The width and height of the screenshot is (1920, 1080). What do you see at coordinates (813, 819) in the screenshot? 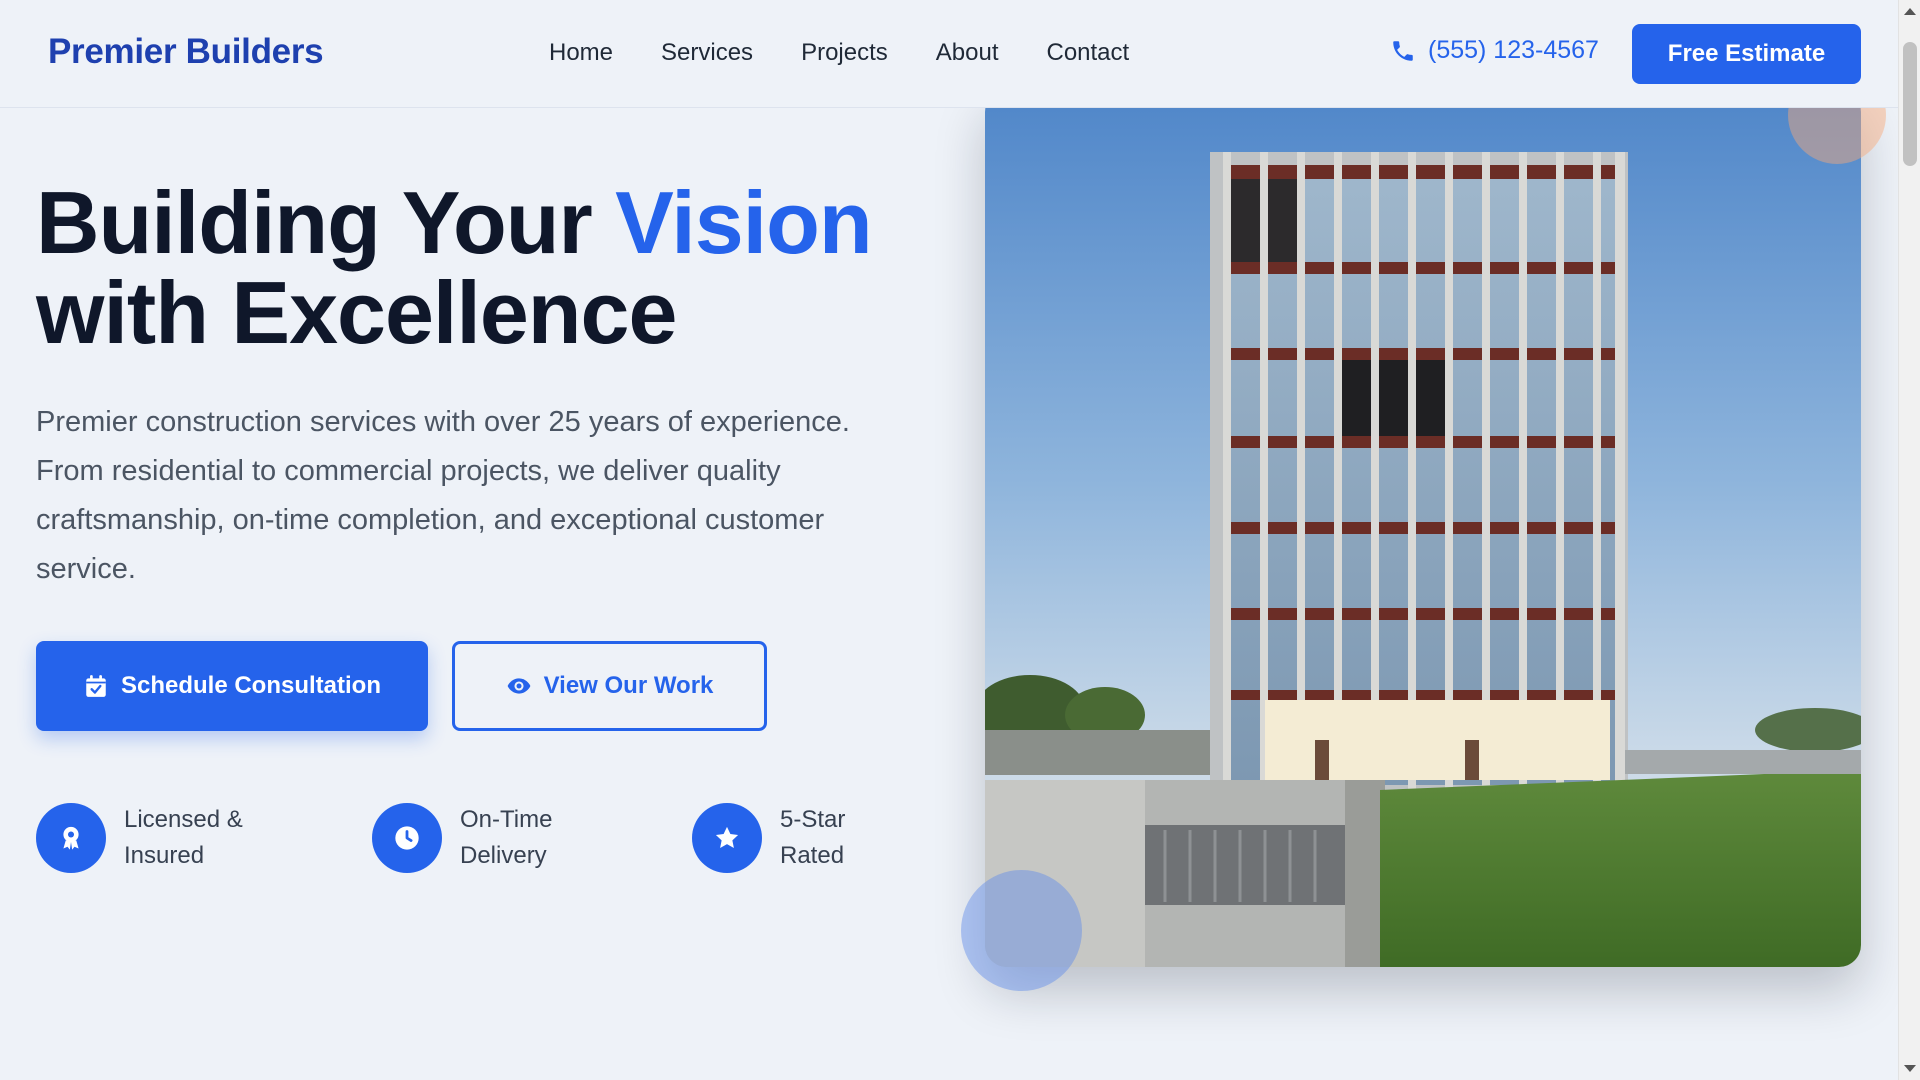
I see `feature-line1: 5-Star` at bounding box center [813, 819].